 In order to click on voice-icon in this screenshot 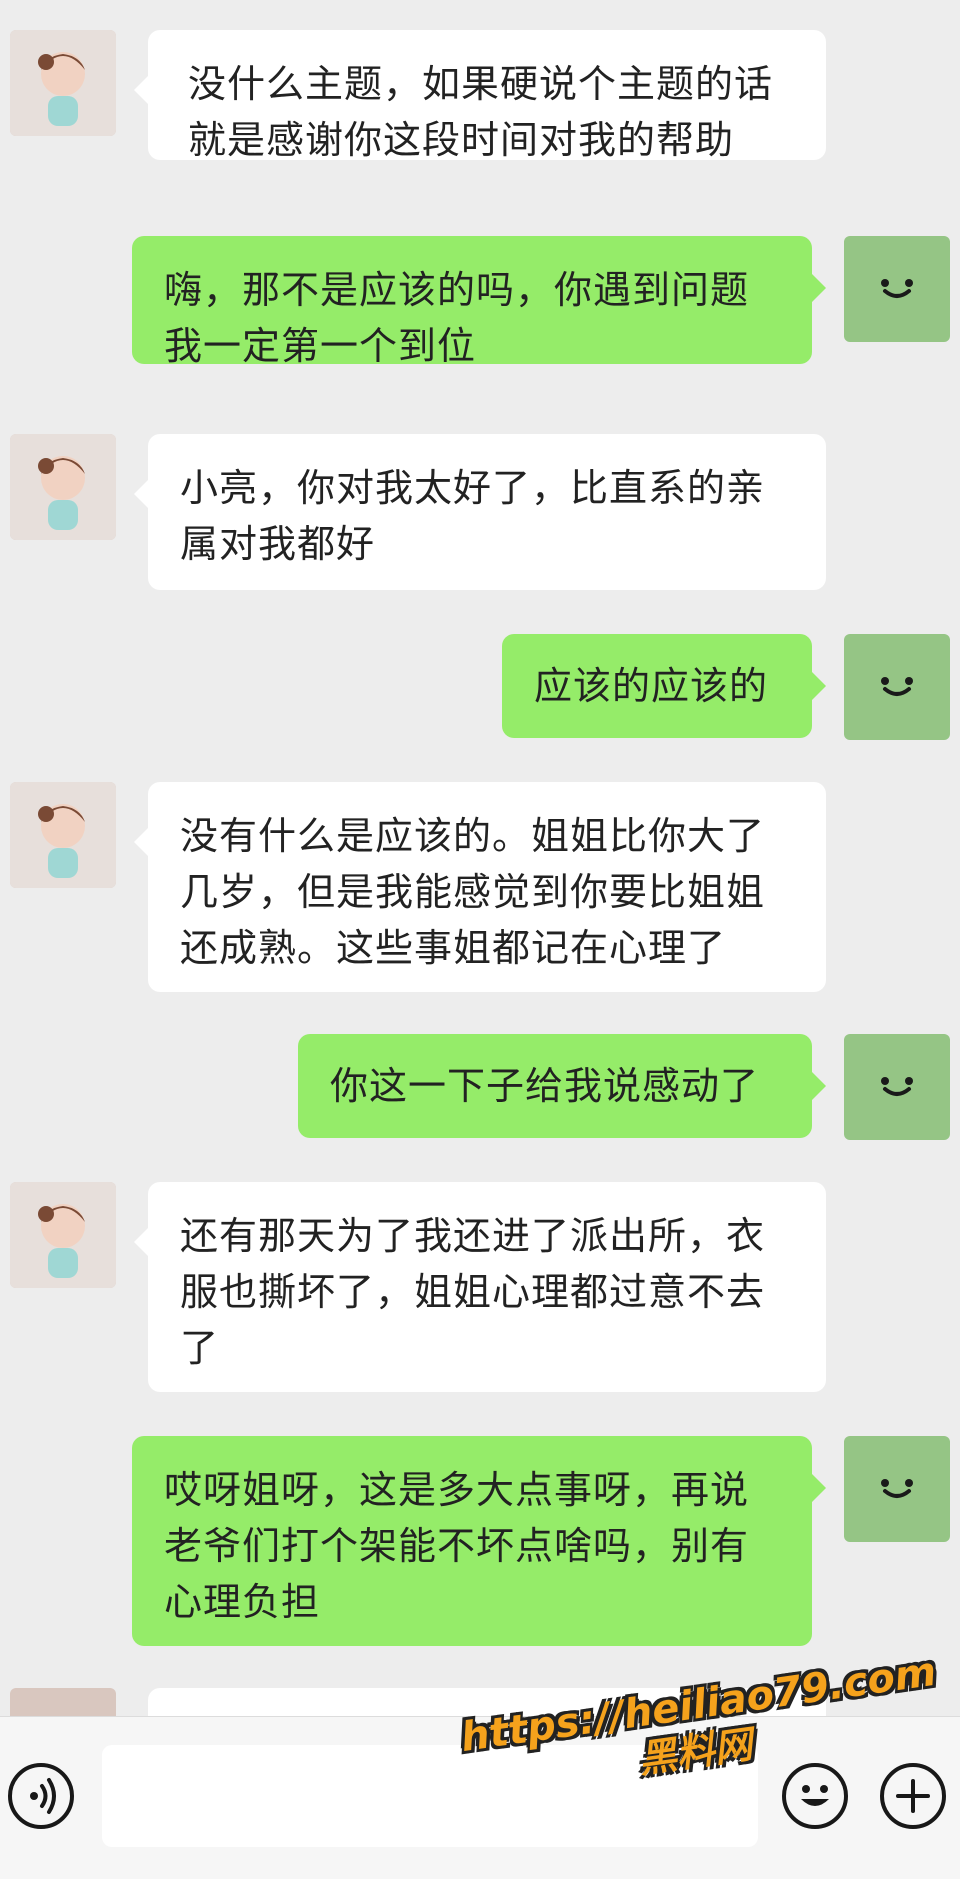, I will do `click(43, 1796)`.